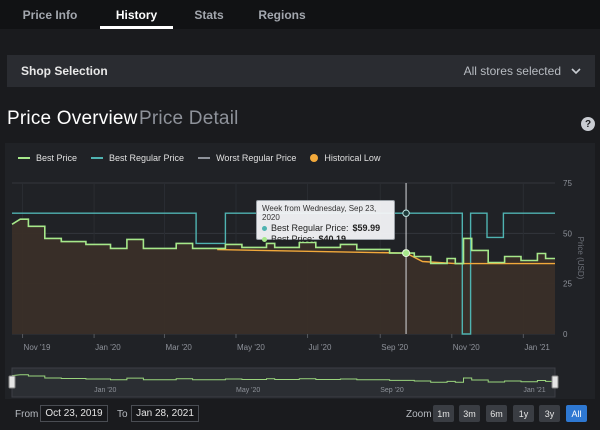  What do you see at coordinates (406, 253) in the screenshot?
I see `crosshair-marker-best` at bounding box center [406, 253].